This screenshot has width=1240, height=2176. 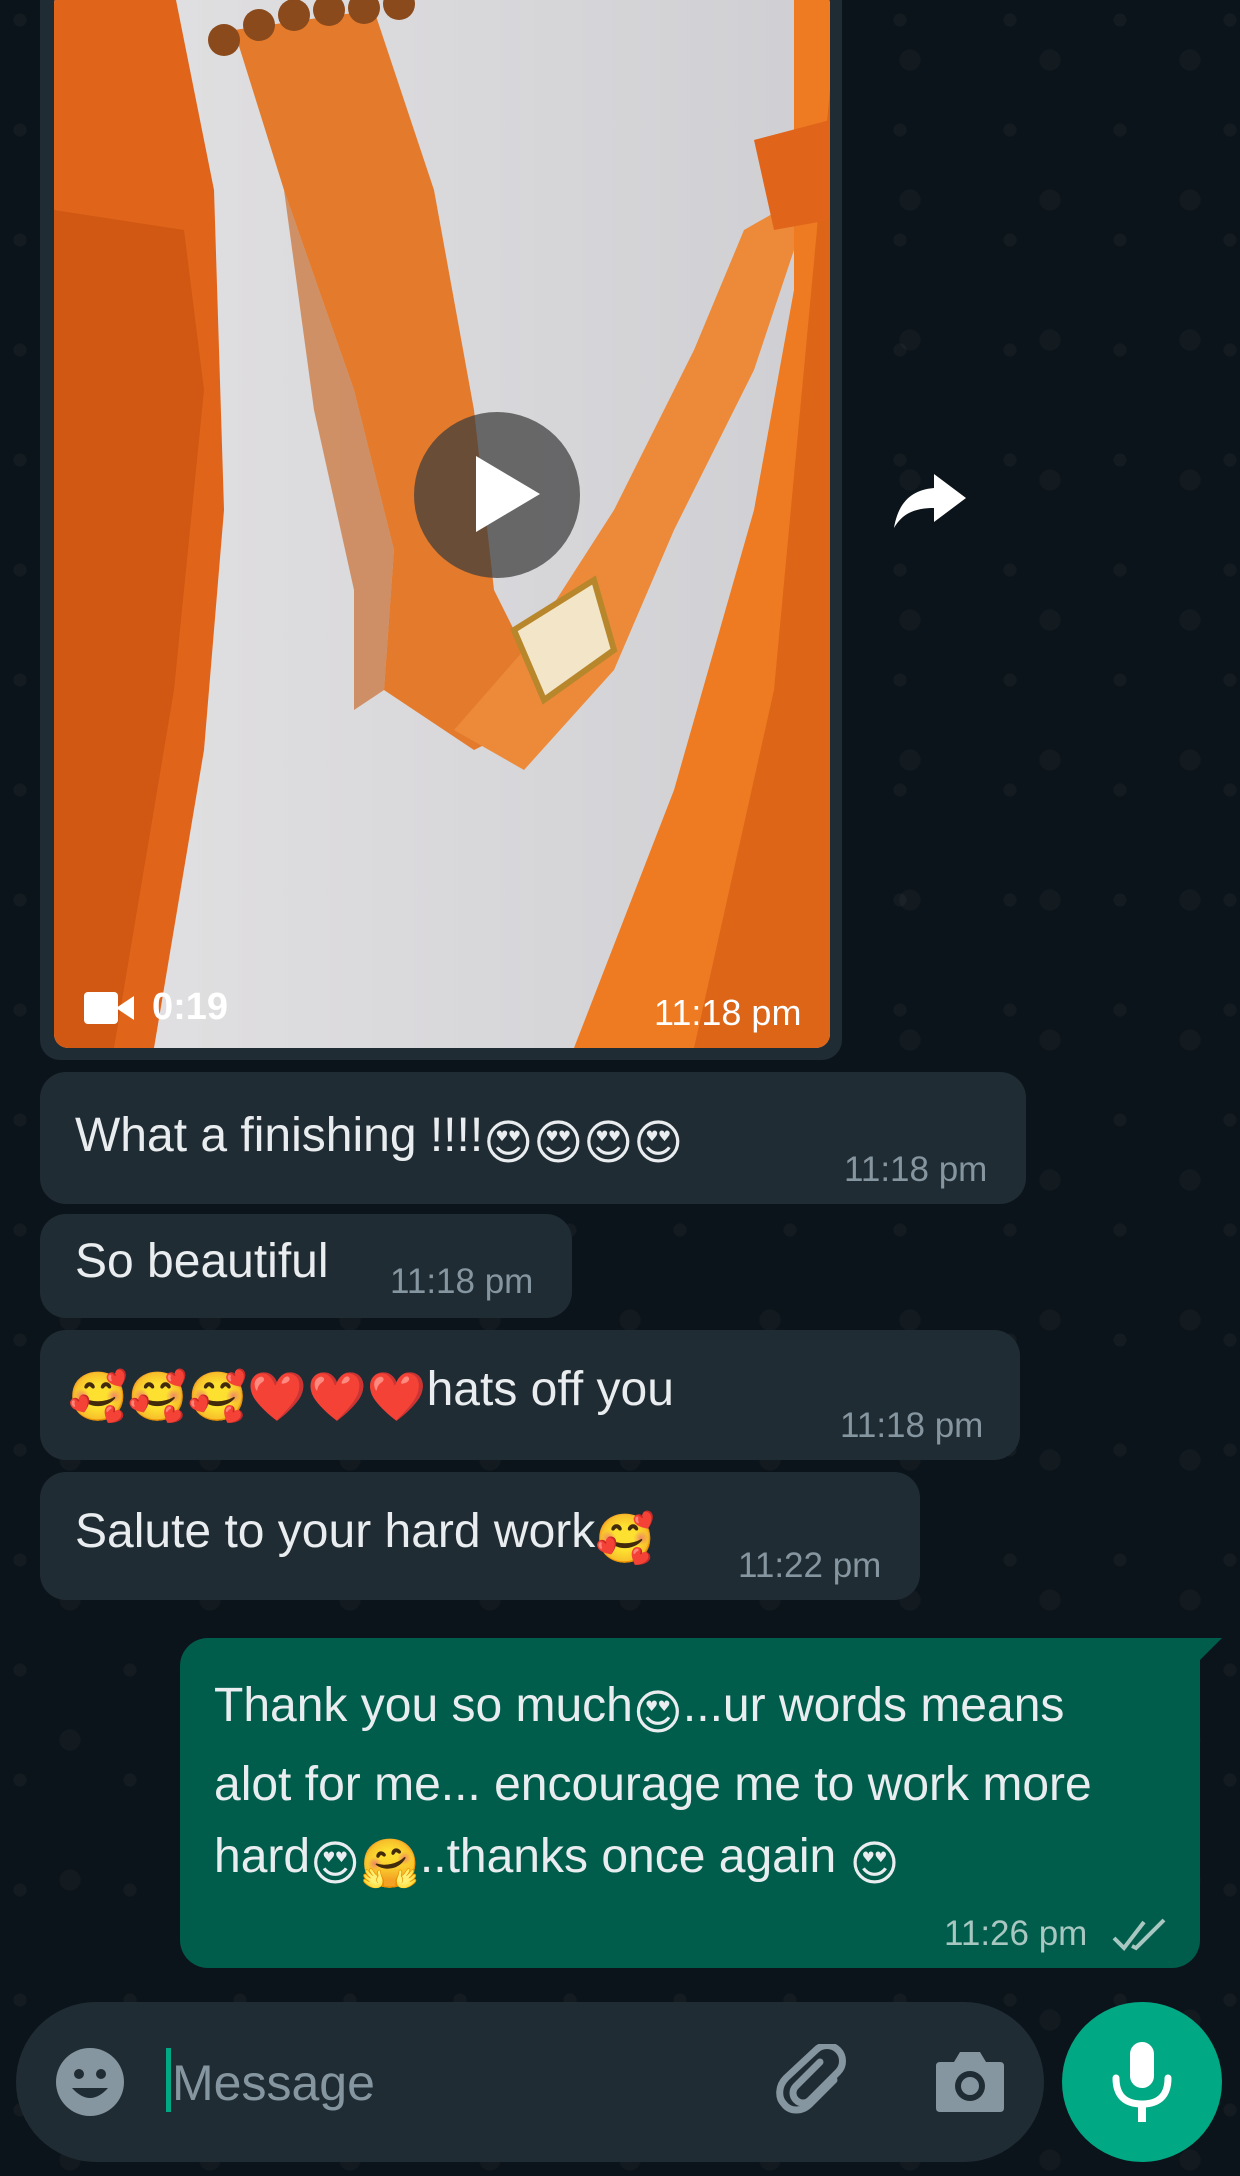 I want to click on mic-icon, so click(x=1142, y=2082).